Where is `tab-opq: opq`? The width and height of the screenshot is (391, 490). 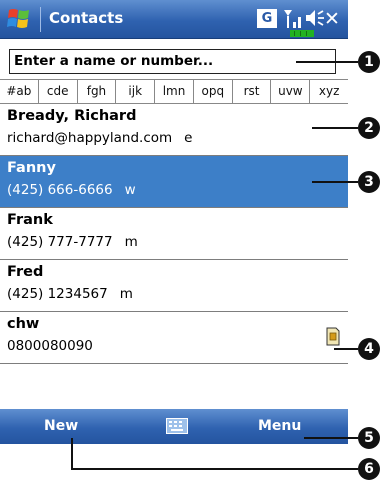 tab-opq: opq is located at coordinates (213, 91).